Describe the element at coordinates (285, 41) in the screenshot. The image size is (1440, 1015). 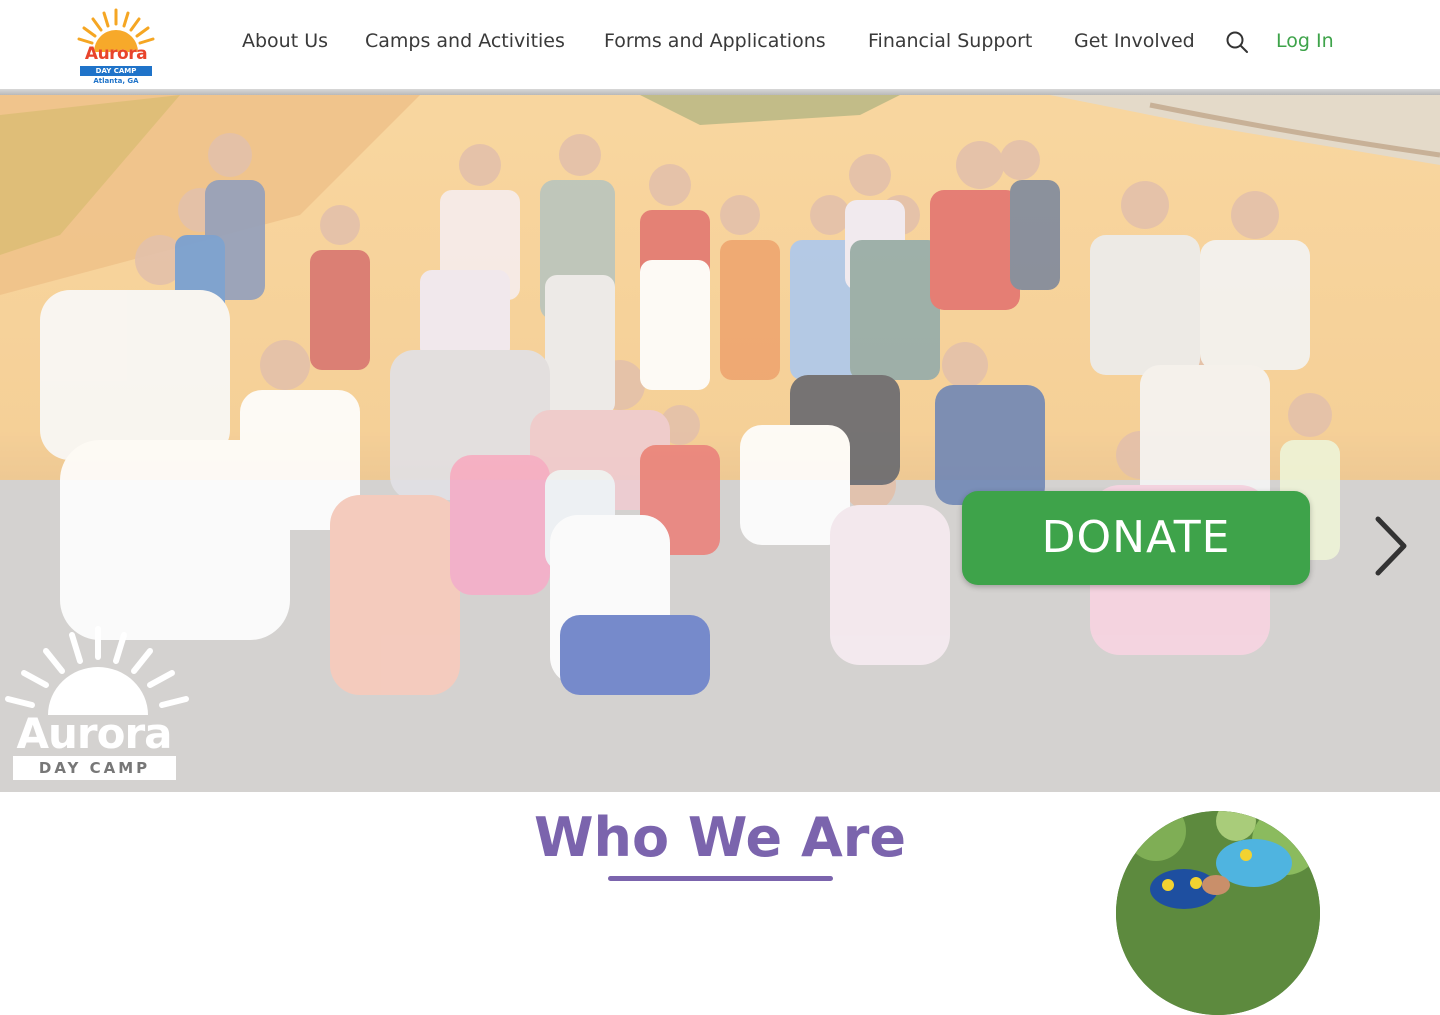
I see `nav-about-us: About Us` at that location.